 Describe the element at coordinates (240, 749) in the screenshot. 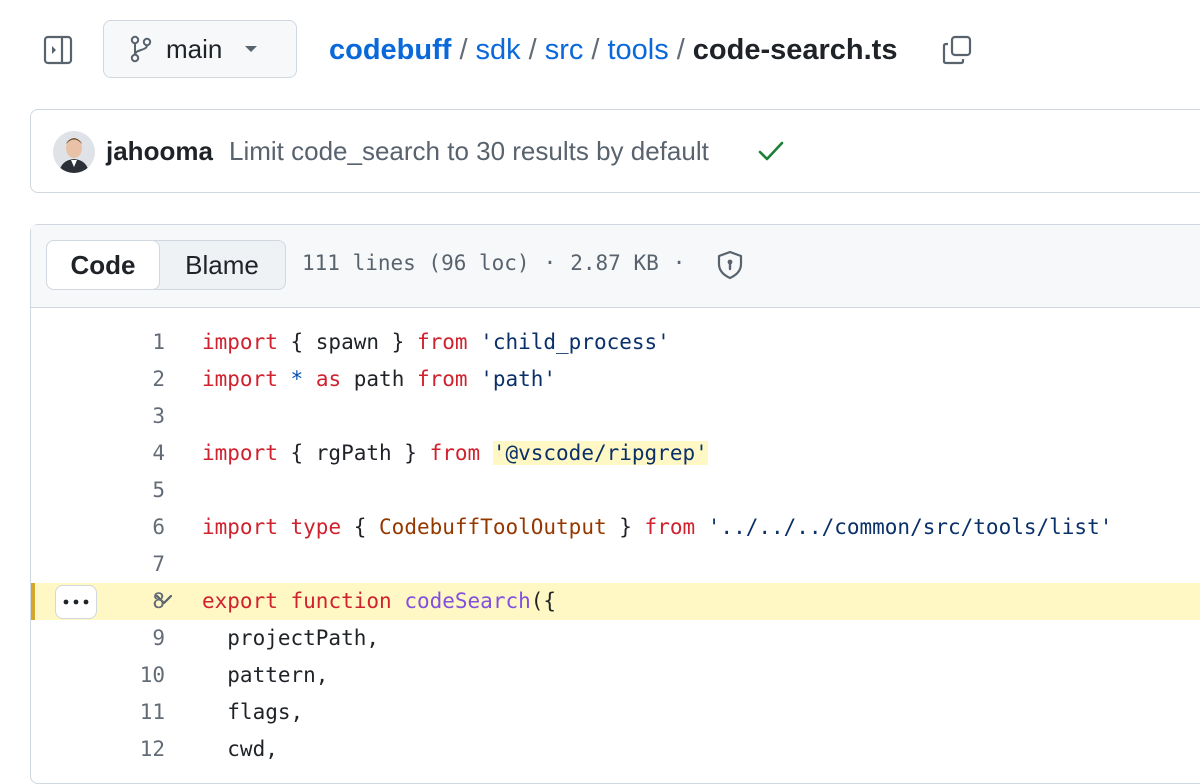

I see `code-text: cwd,` at that location.